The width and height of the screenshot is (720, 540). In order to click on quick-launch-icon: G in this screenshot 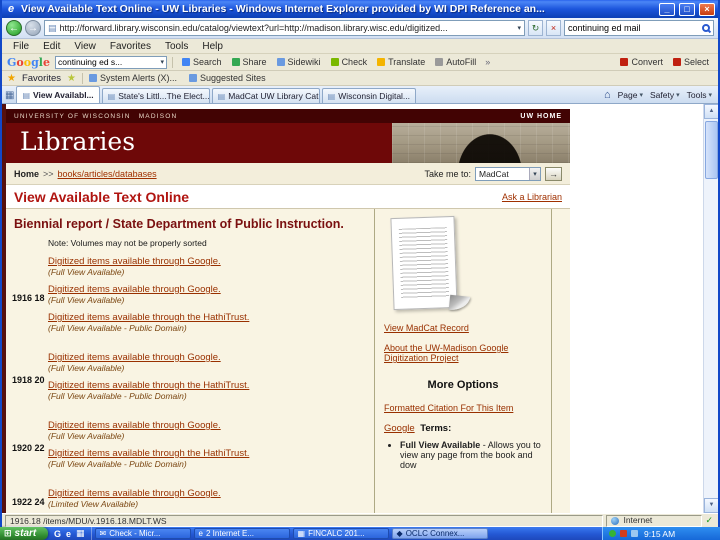, I will do `click(57, 534)`.